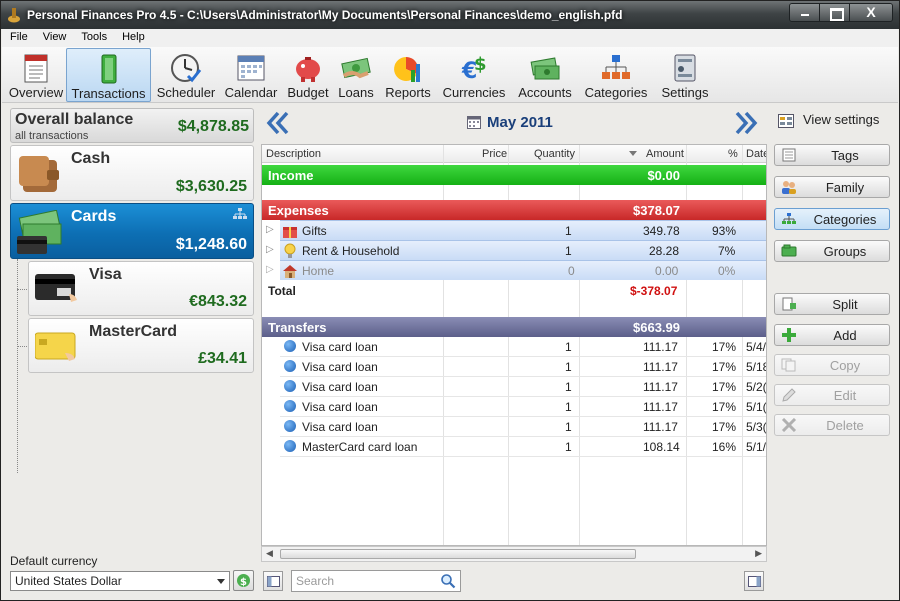 The height and width of the screenshot is (601, 900). Describe the element at coordinates (789, 218) in the screenshot. I see `categories-small-icon` at that location.